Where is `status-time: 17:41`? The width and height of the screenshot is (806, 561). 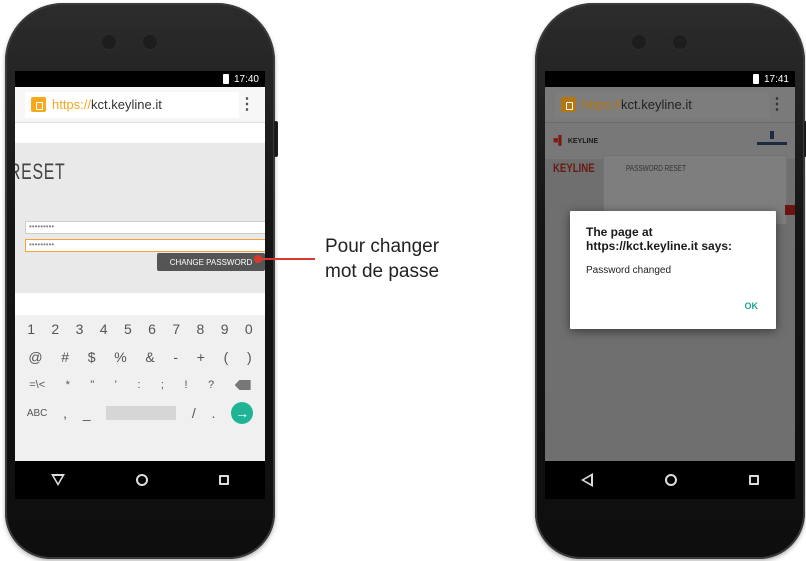
status-time: 17:41 is located at coordinates (776, 79).